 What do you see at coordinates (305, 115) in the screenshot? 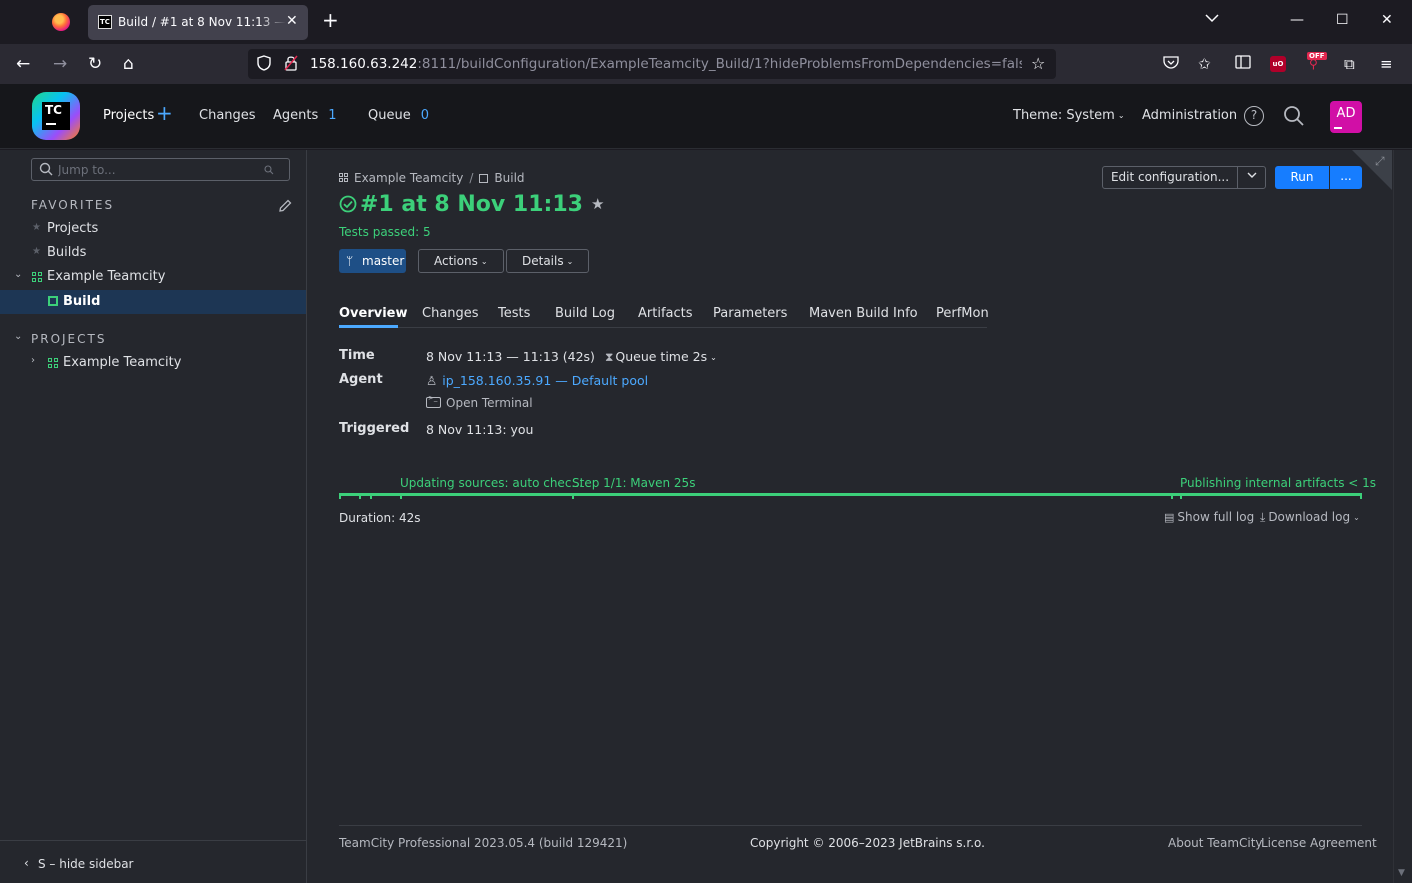
I see `nav-agents: Agents 1` at bounding box center [305, 115].